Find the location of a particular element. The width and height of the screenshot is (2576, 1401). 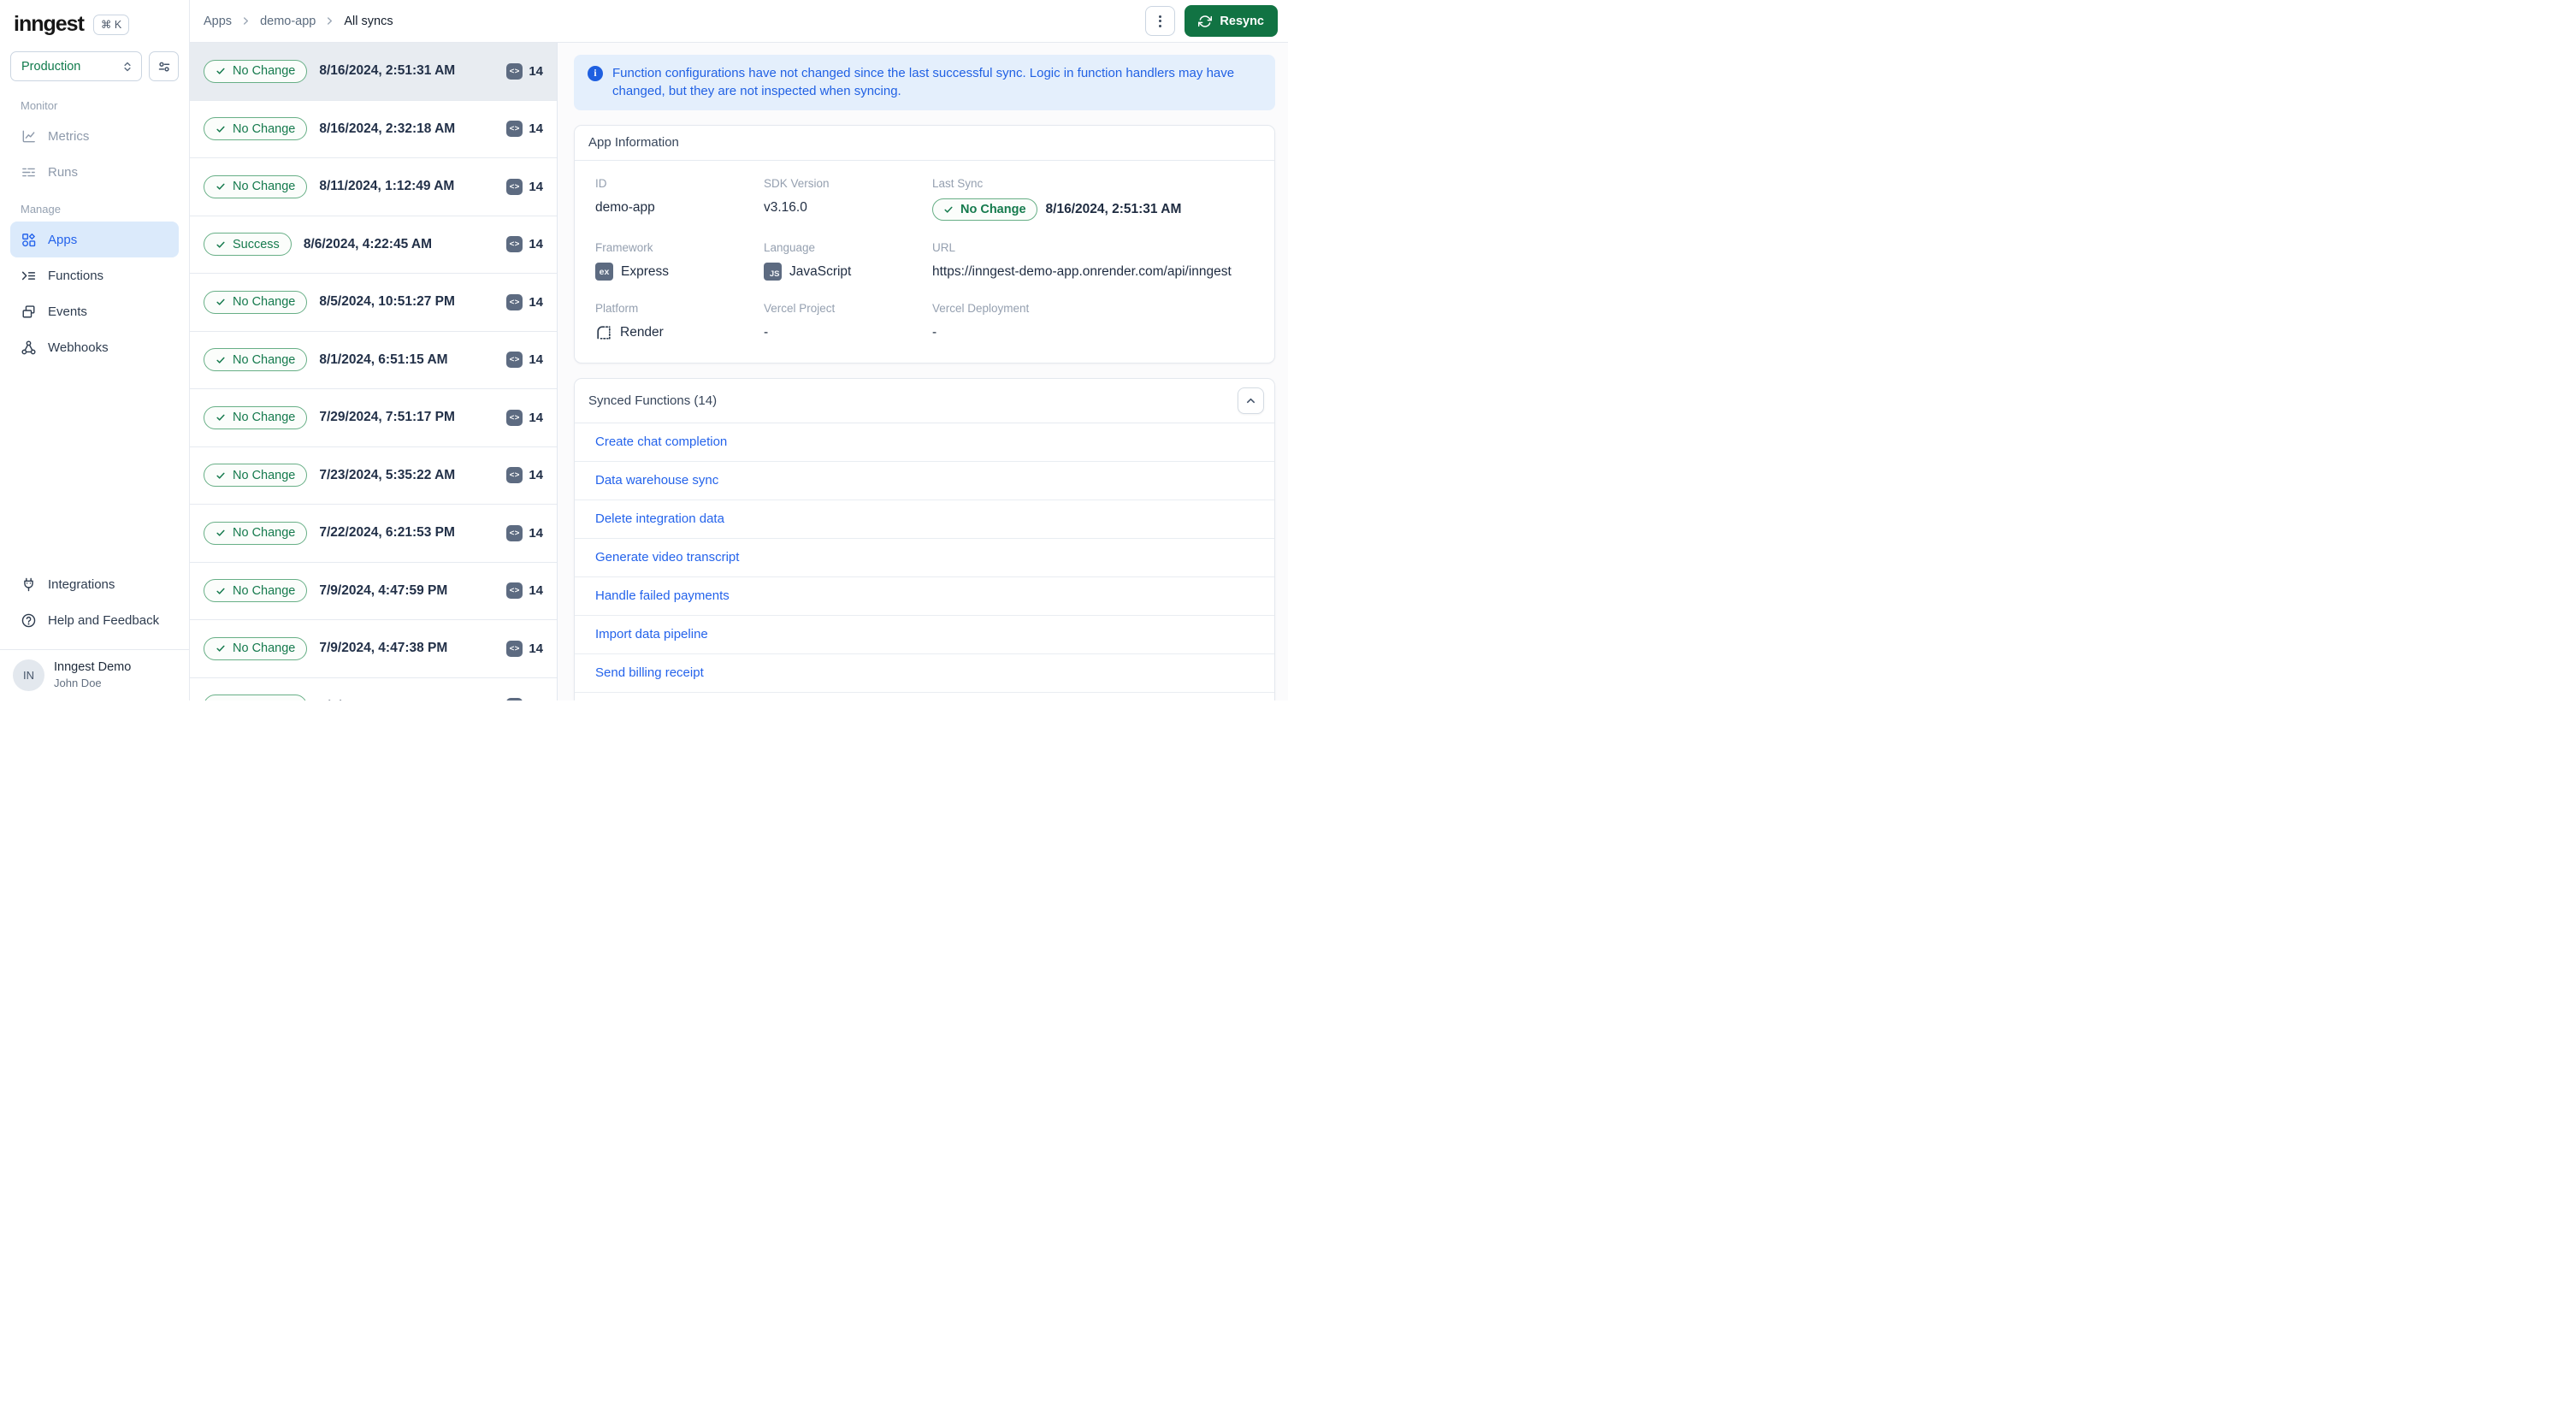

sync-timestamp: 8/6/2024, 4:22:45 AM is located at coordinates (368, 243).